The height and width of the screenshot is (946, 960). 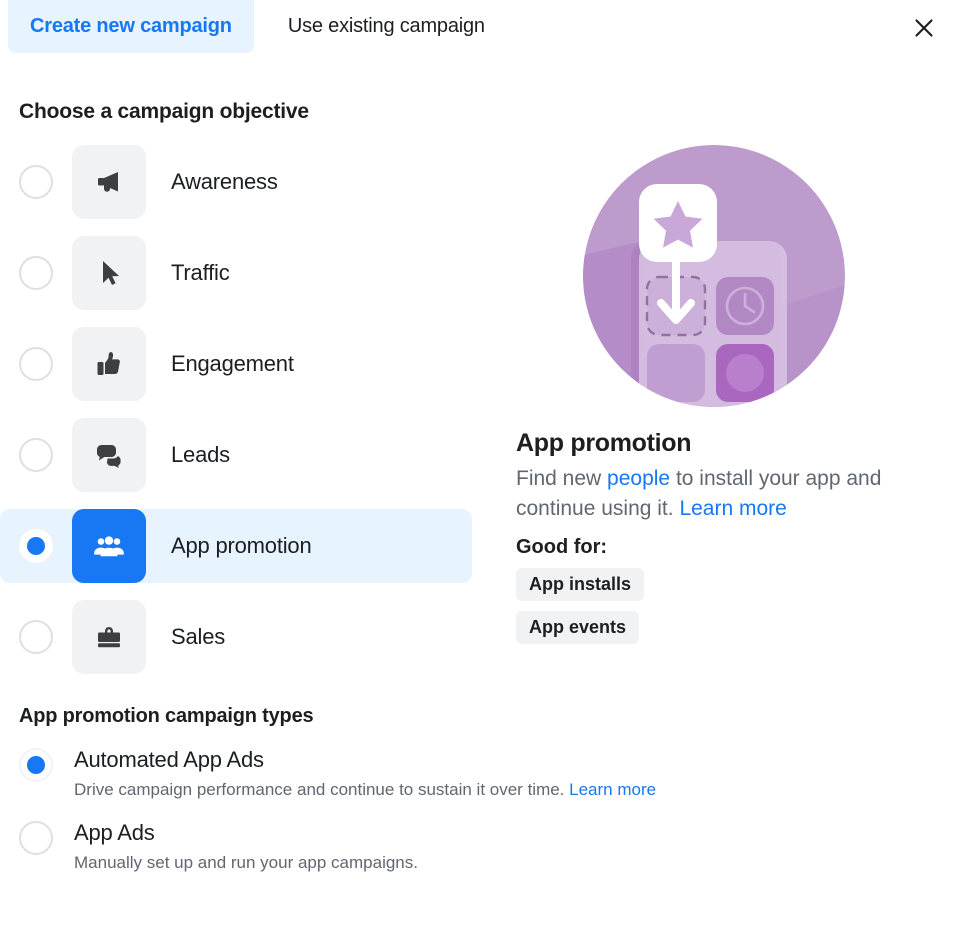 What do you see at coordinates (732, 508) in the screenshot?
I see `learn-more-link-detail: Learn more` at bounding box center [732, 508].